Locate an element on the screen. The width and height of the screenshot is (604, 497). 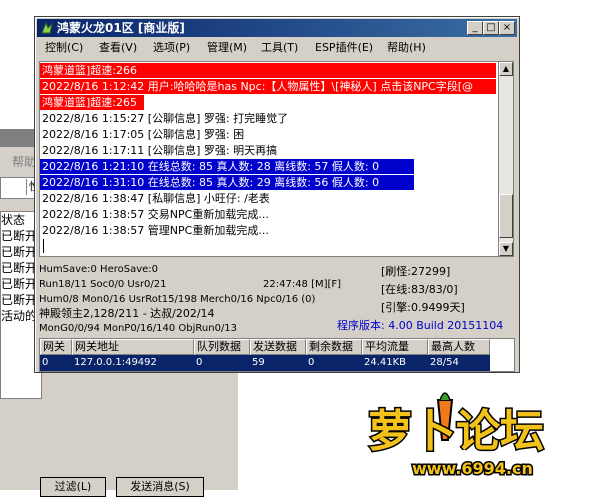
log-line: 2022/8/16 1:17:11 [公聊信息] 罗强: 明天再搞 is located at coordinates (160, 150).